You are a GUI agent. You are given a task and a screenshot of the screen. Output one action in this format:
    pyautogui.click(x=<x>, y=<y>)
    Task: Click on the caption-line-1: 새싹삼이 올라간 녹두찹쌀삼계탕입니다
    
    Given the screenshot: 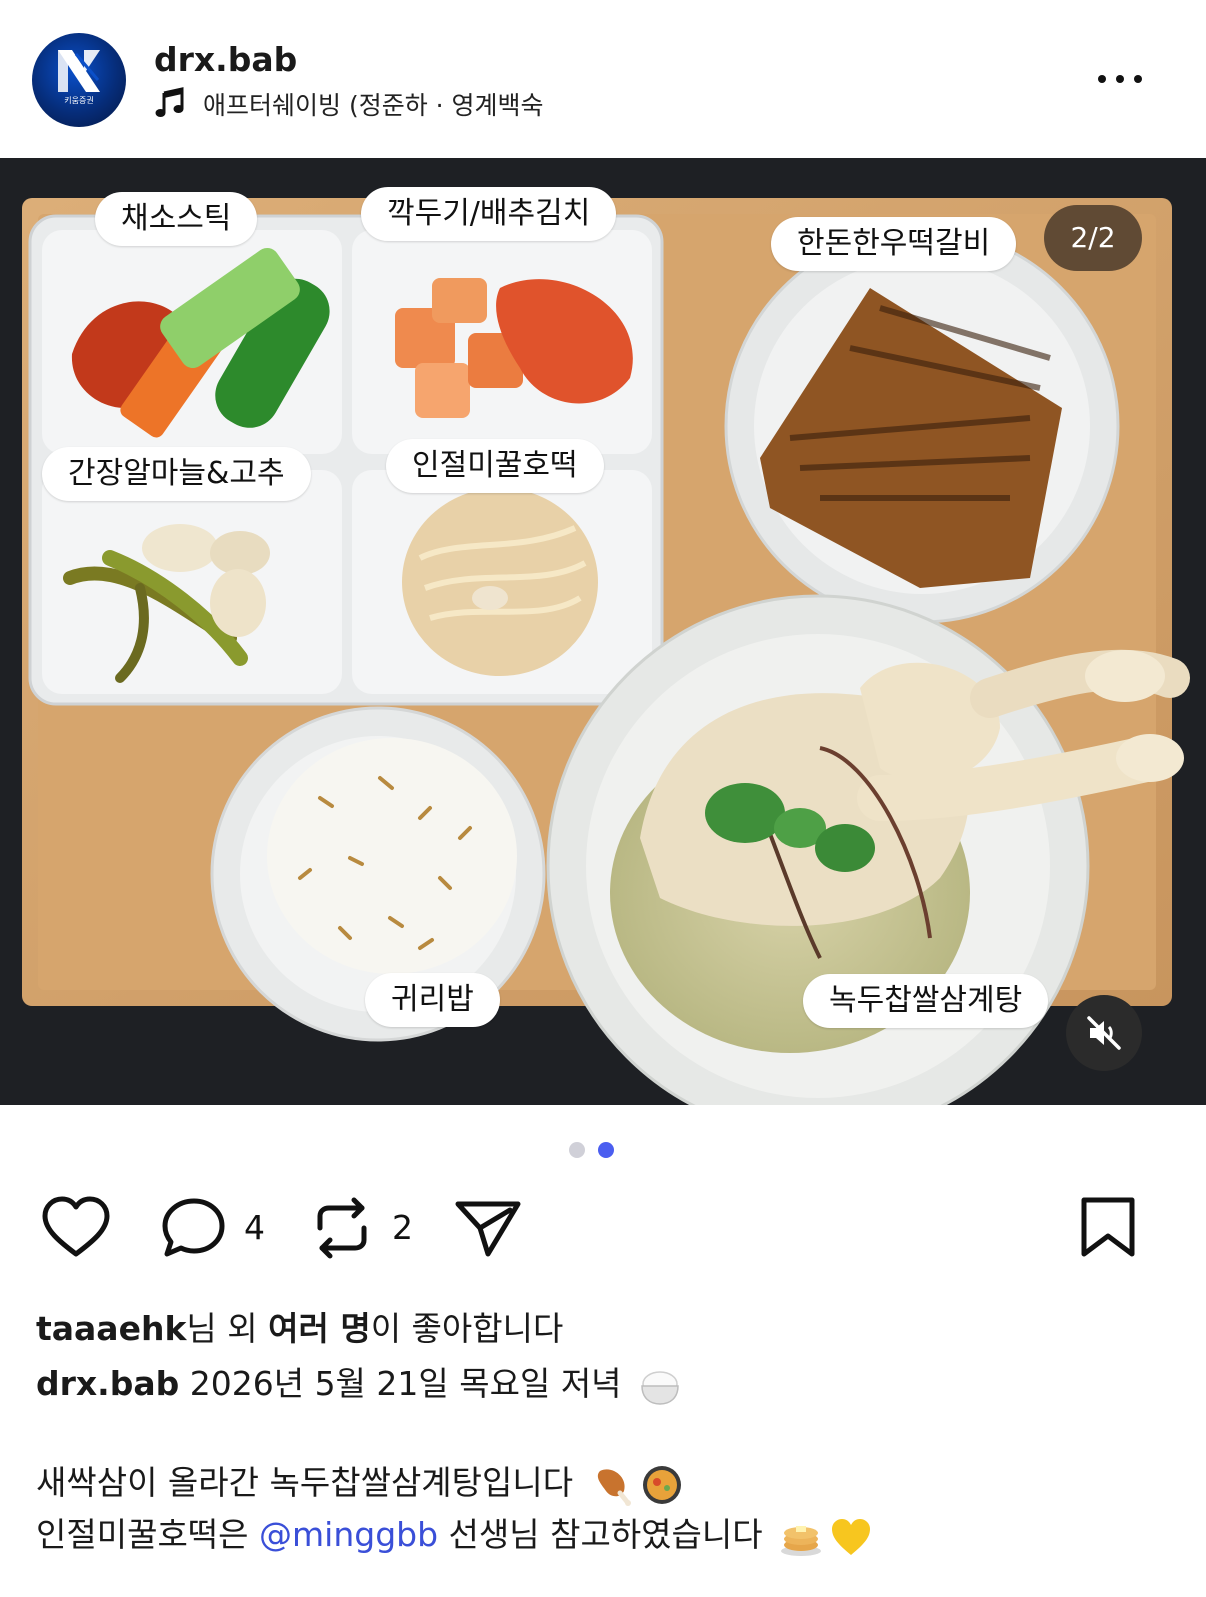 What is the action you would take?
    pyautogui.click(x=360, y=1481)
    